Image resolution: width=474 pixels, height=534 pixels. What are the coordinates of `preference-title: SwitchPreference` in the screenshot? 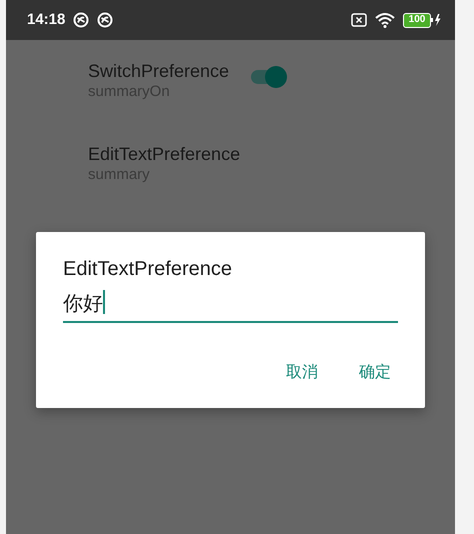 It's located at (159, 71).